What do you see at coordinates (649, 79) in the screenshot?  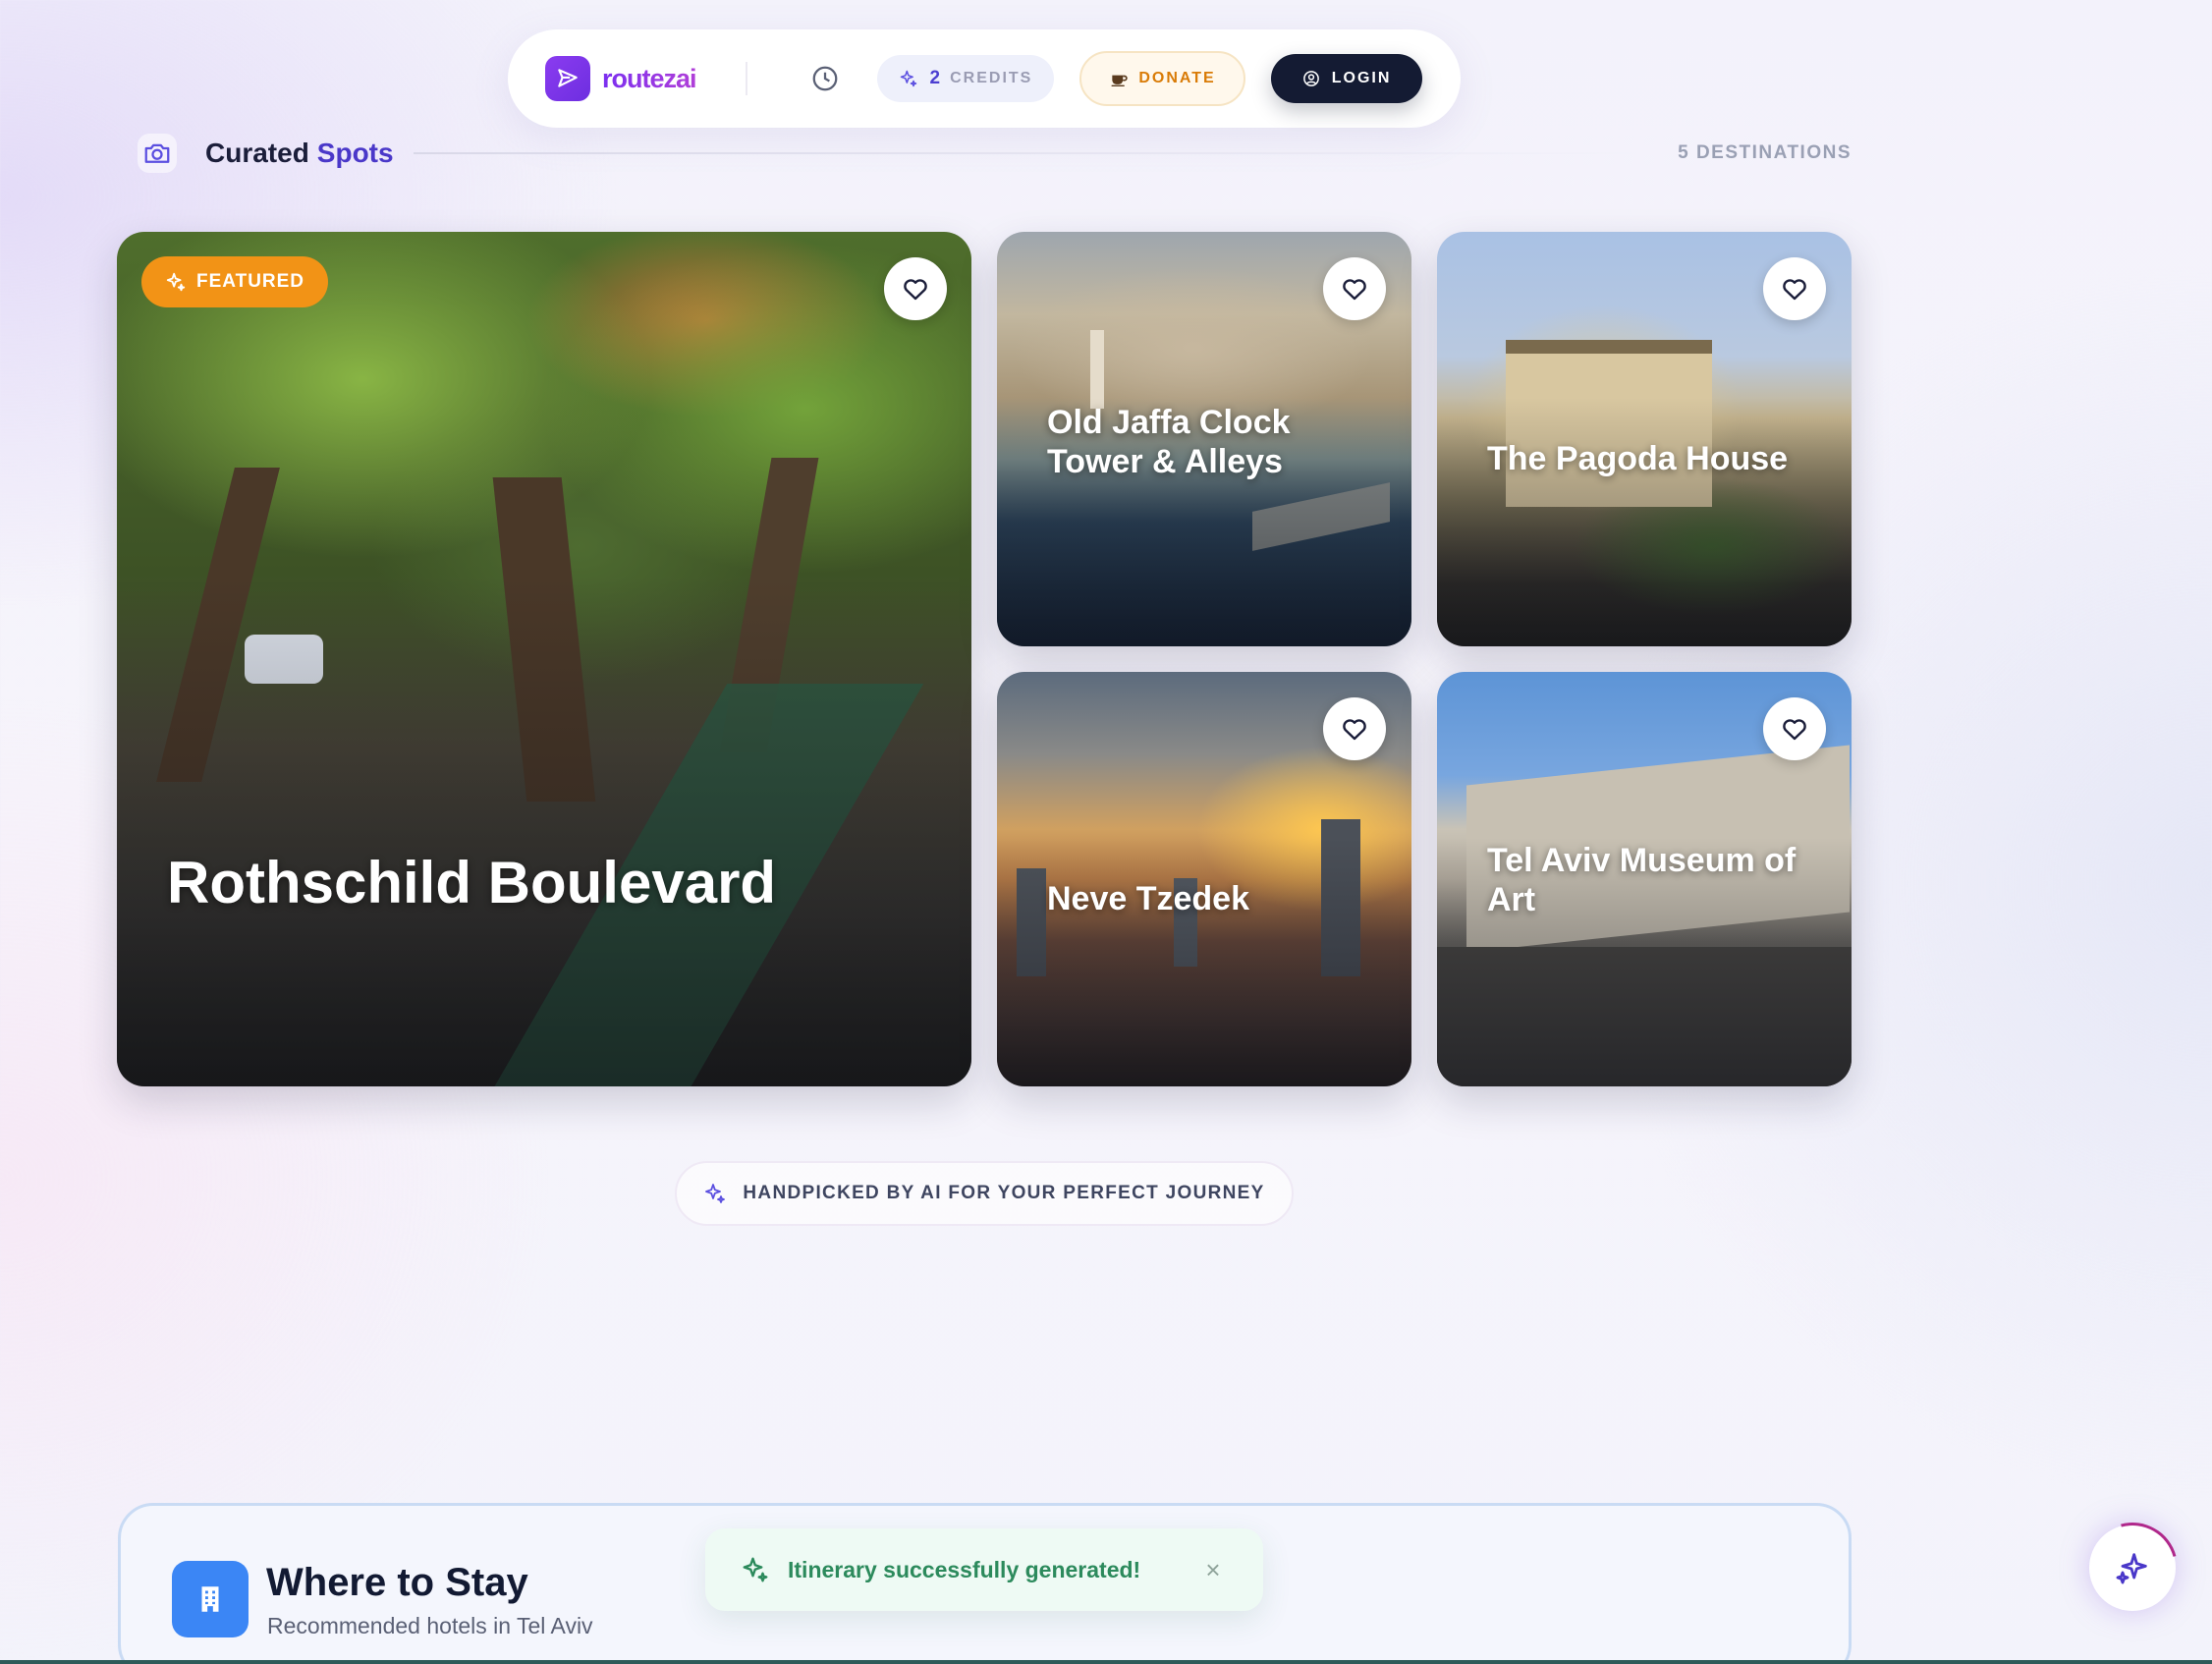 I see `logo-text: routezai` at bounding box center [649, 79].